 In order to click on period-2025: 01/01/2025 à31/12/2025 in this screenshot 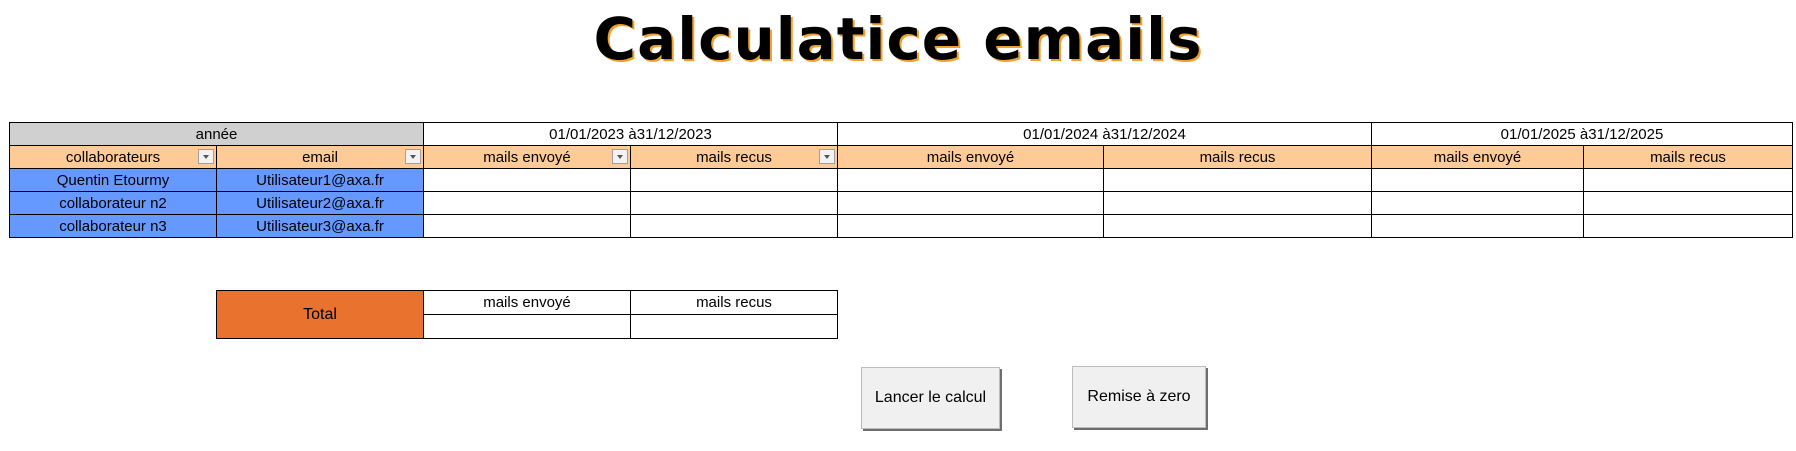, I will do `click(1582, 134)`.